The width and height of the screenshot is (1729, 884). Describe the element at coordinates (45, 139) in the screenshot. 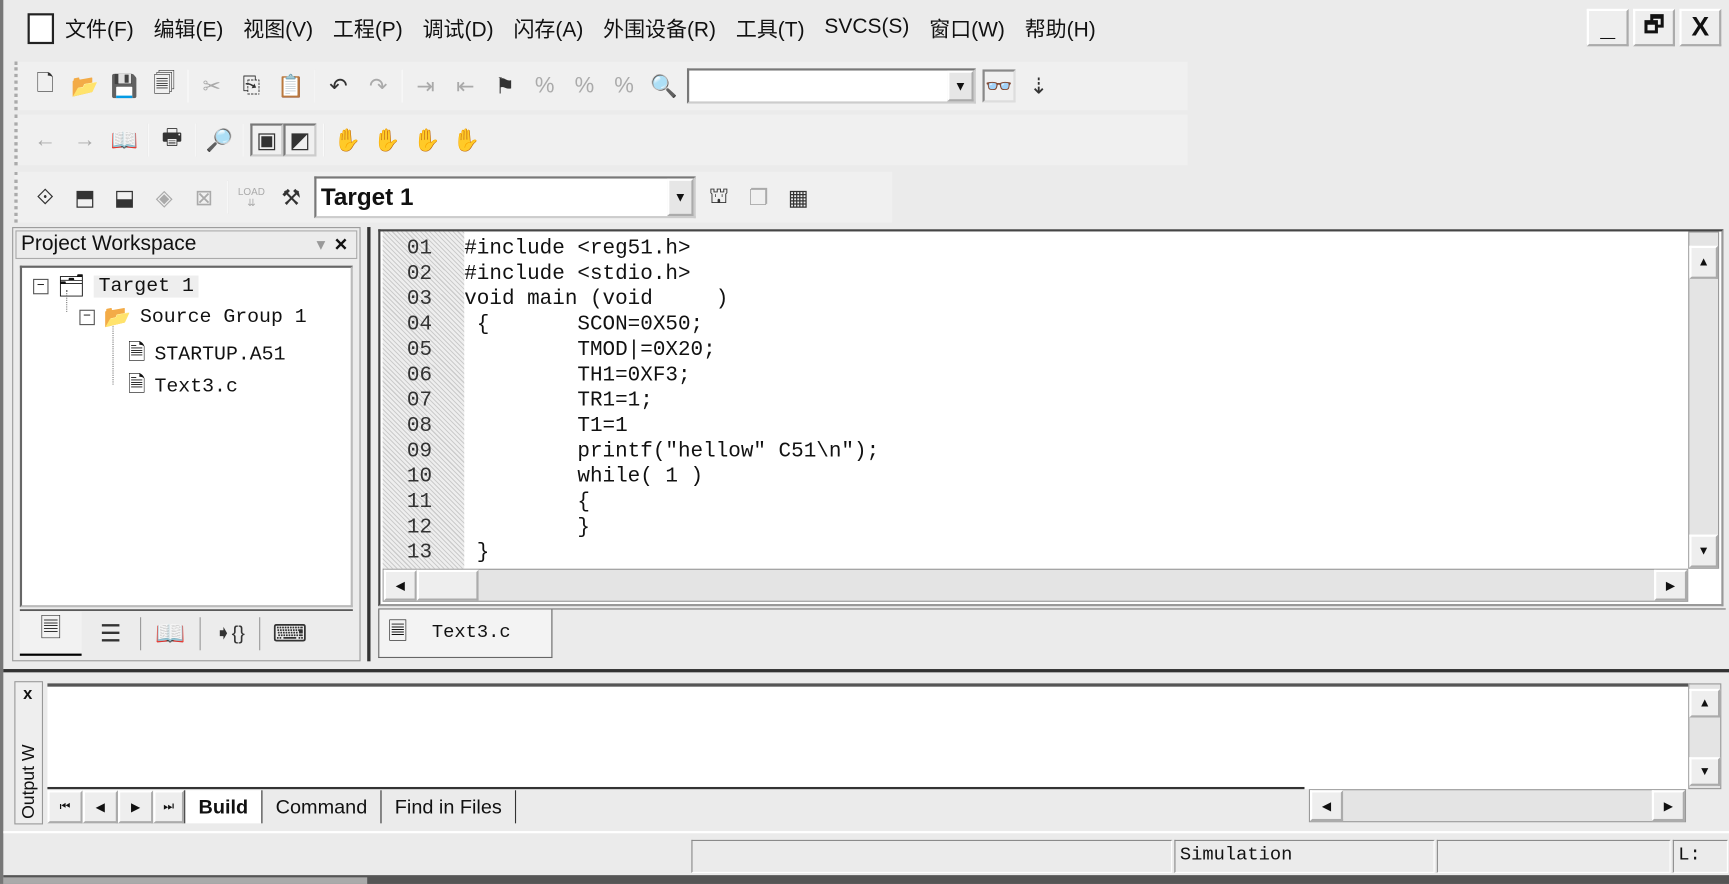

I see `back-icon: ←` at that location.